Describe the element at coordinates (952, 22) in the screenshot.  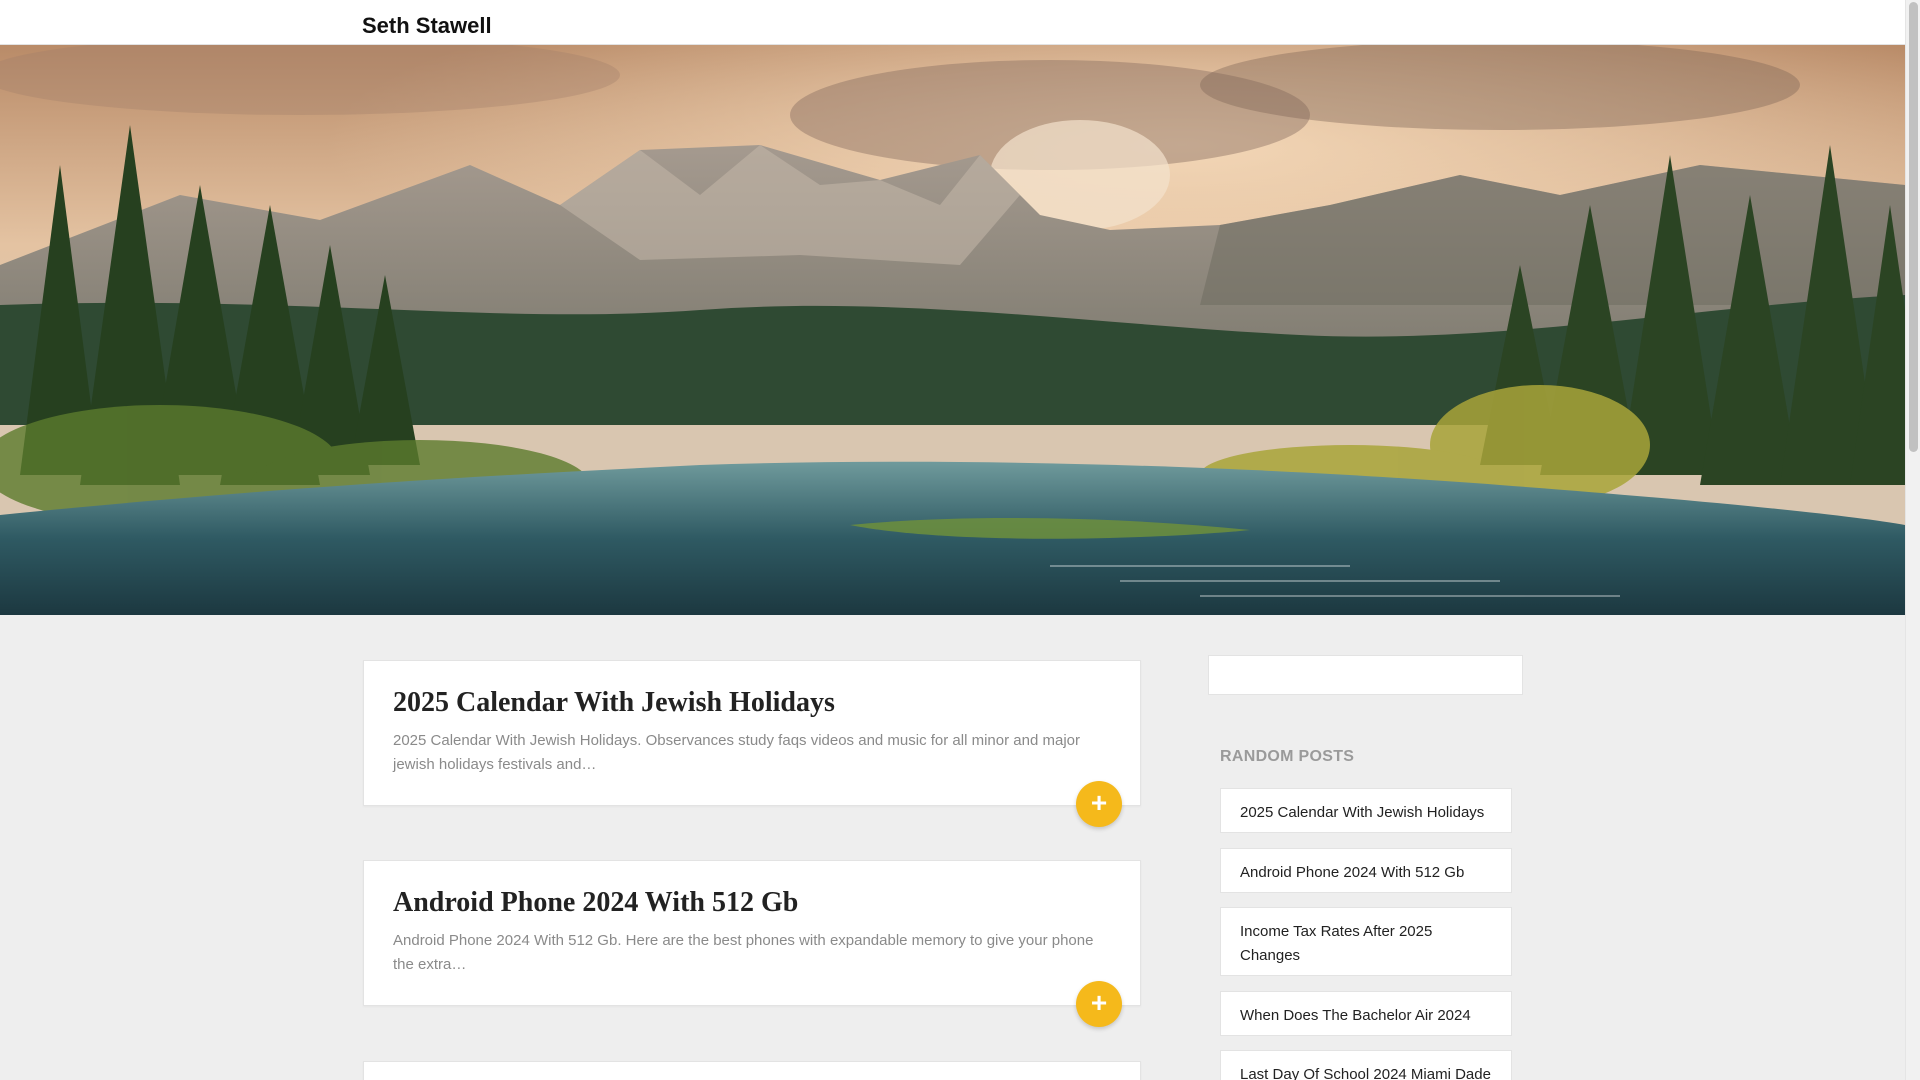
I see `top-bar: Seth Stawell` at that location.